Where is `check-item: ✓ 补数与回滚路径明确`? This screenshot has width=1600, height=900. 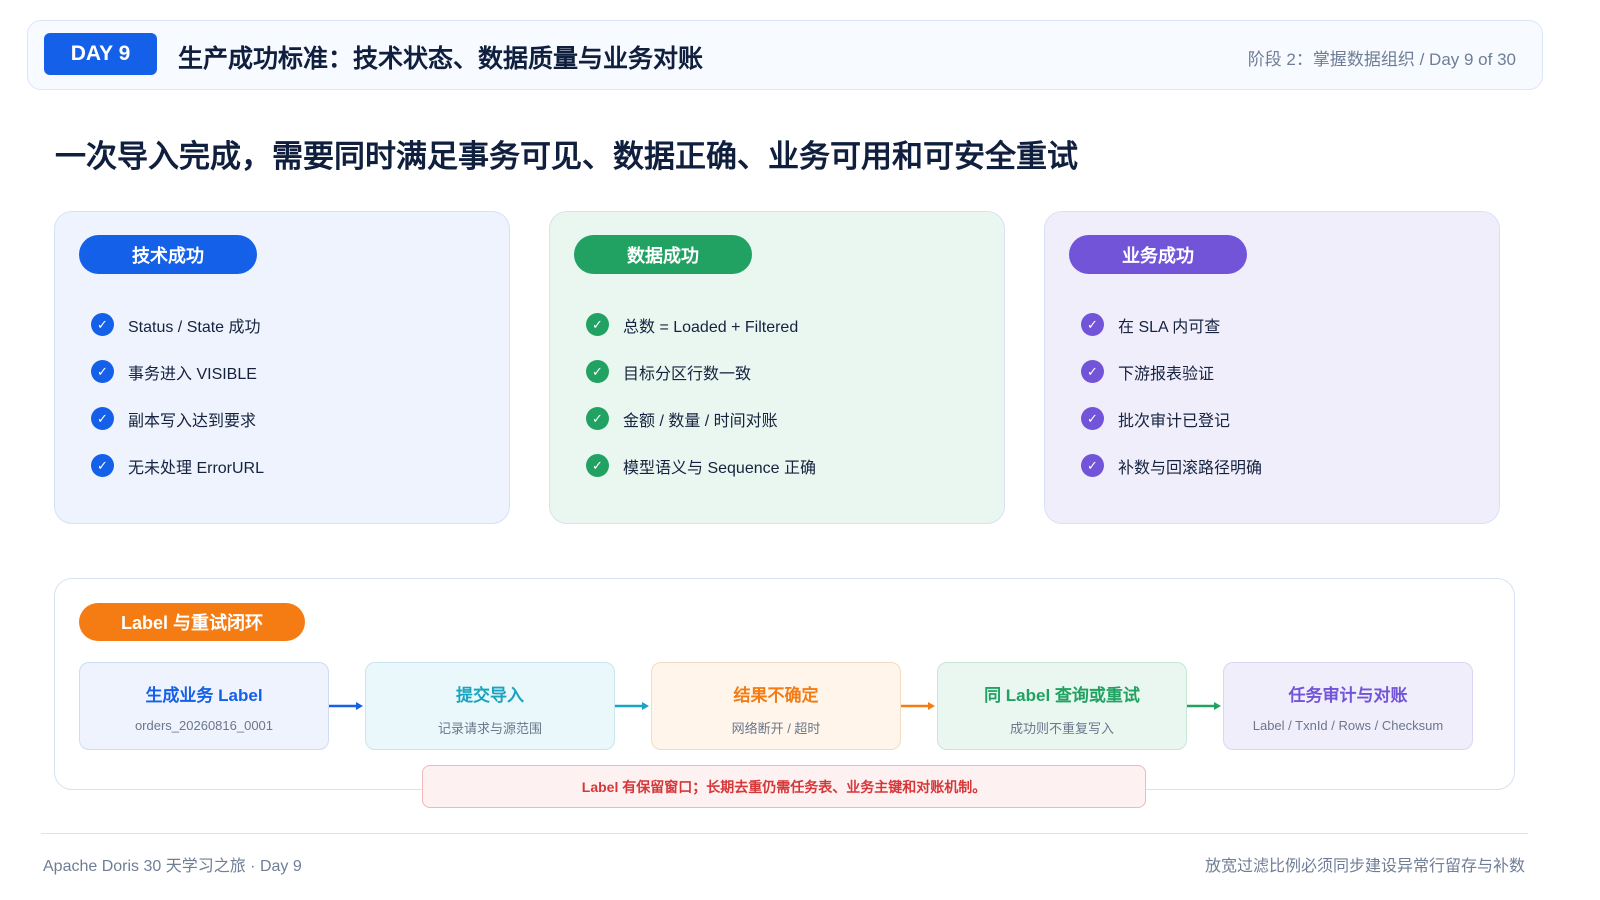 check-item: ✓ 补数与回滚路径明确 is located at coordinates (1171, 465).